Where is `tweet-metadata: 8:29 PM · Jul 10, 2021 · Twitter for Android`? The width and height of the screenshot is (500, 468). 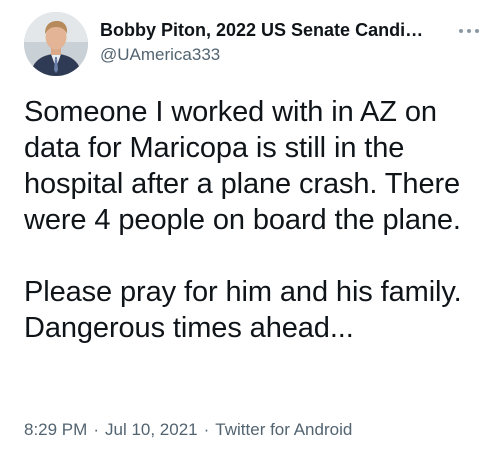 tweet-metadata: 8:29 PM · Jul 10, 2021 · Twitter for Android is located at coordinates (188, 430).